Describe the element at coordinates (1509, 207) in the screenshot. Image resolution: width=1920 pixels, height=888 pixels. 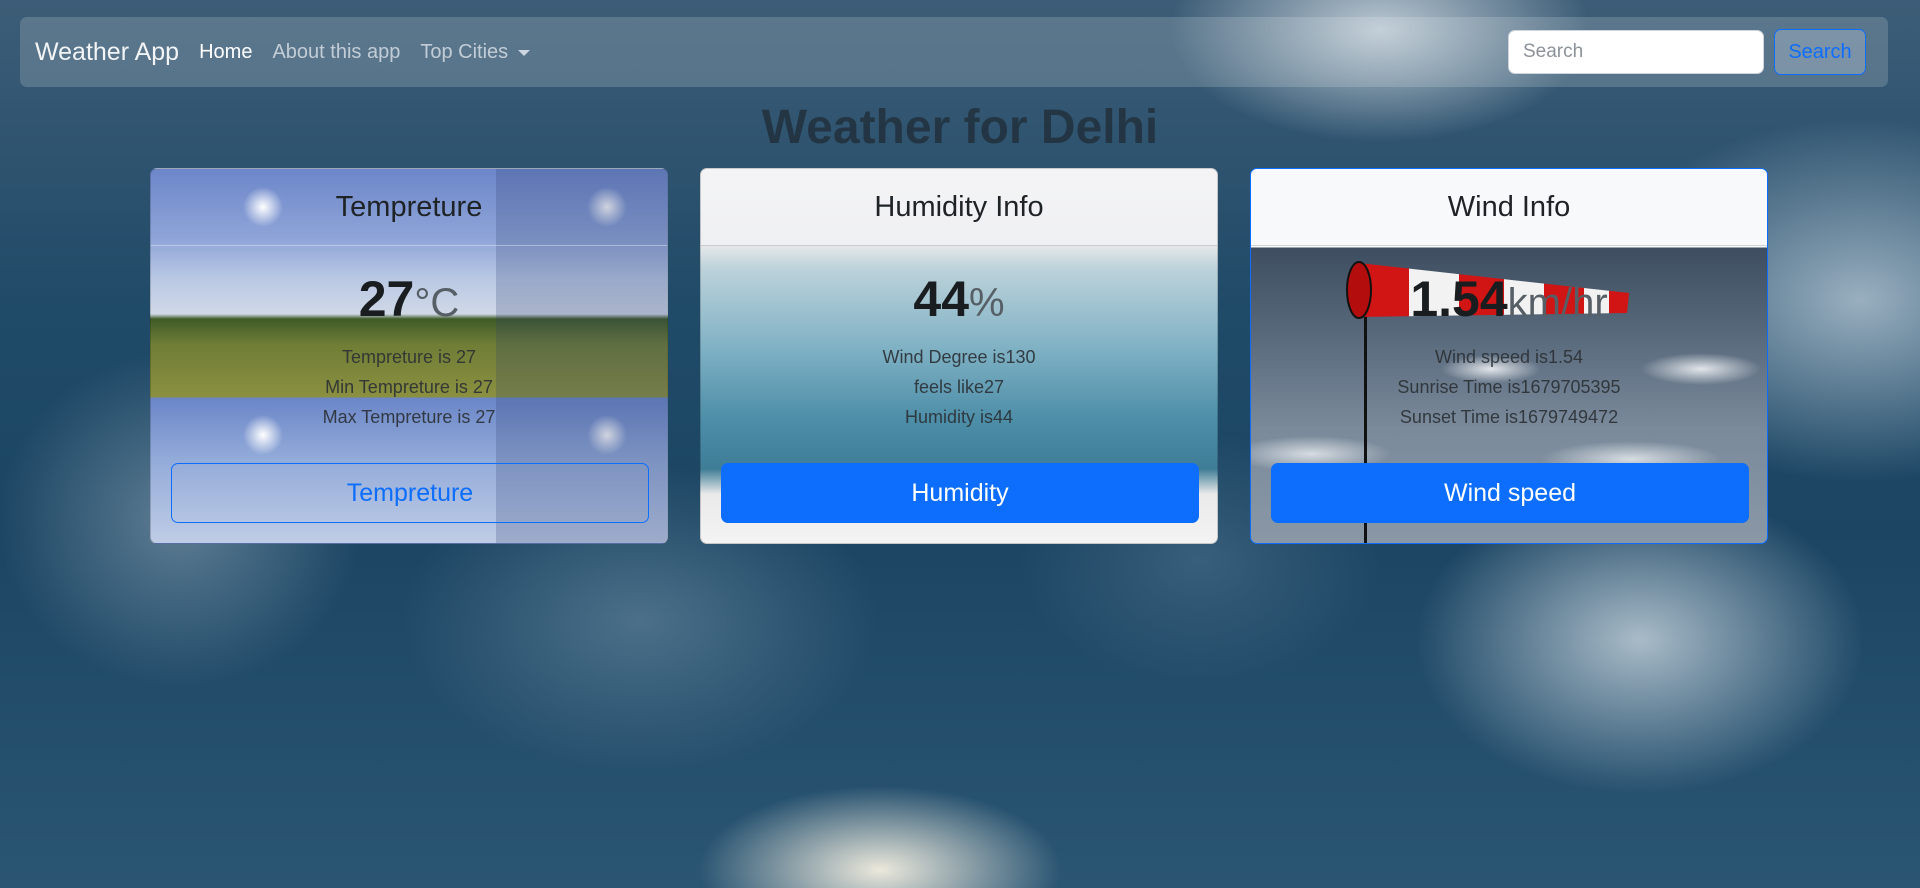
I see `card-header: Wind Info` at that location.